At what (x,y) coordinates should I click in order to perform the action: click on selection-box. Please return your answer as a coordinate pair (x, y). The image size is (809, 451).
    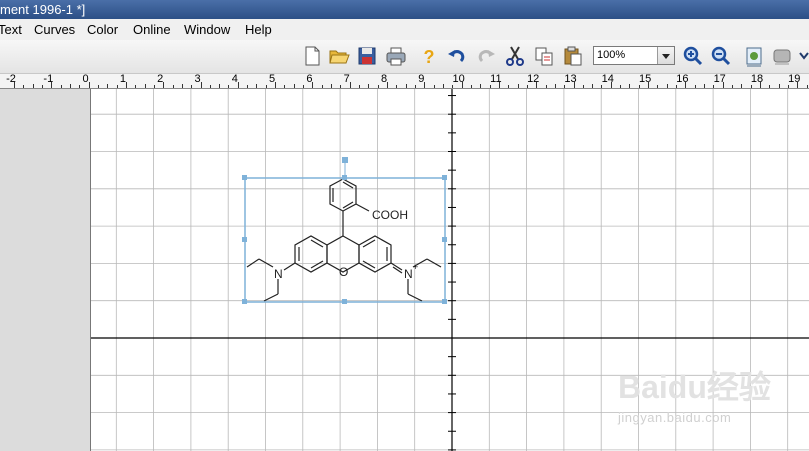
    Looking at the image, I should click on (344, 230).